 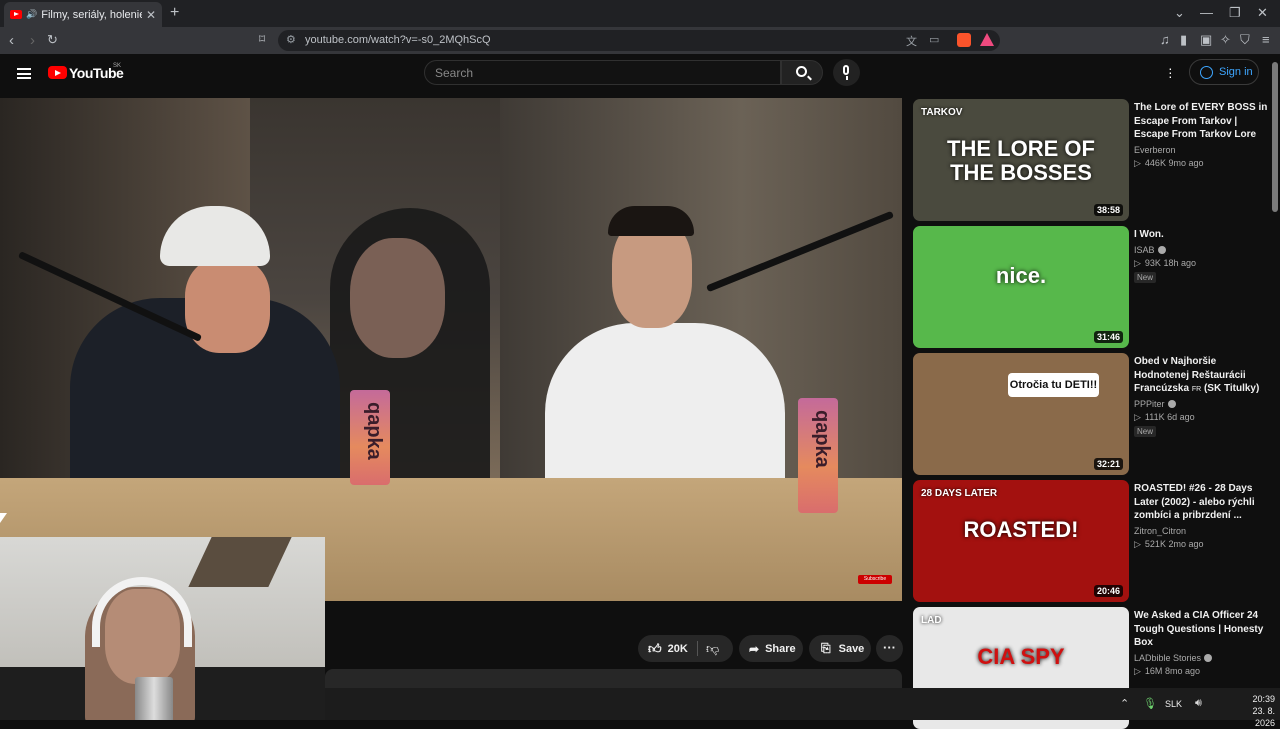 What do you see at coordinates (11, 40) in the screenshot?
I see `back-icon: ‹` at bounding box center [11, 40].